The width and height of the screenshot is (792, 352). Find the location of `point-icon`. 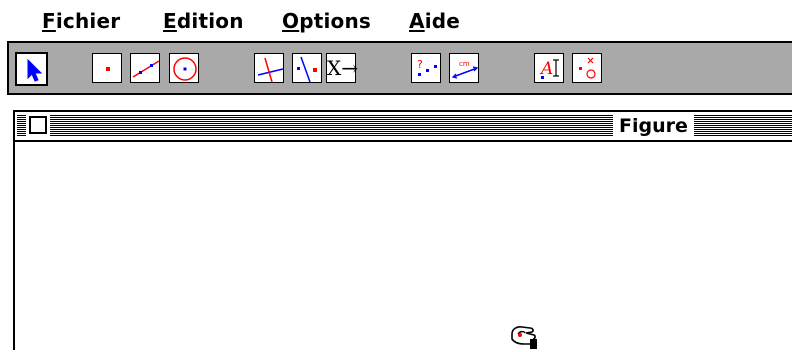

point-icon is located at coordinates (108, 69).